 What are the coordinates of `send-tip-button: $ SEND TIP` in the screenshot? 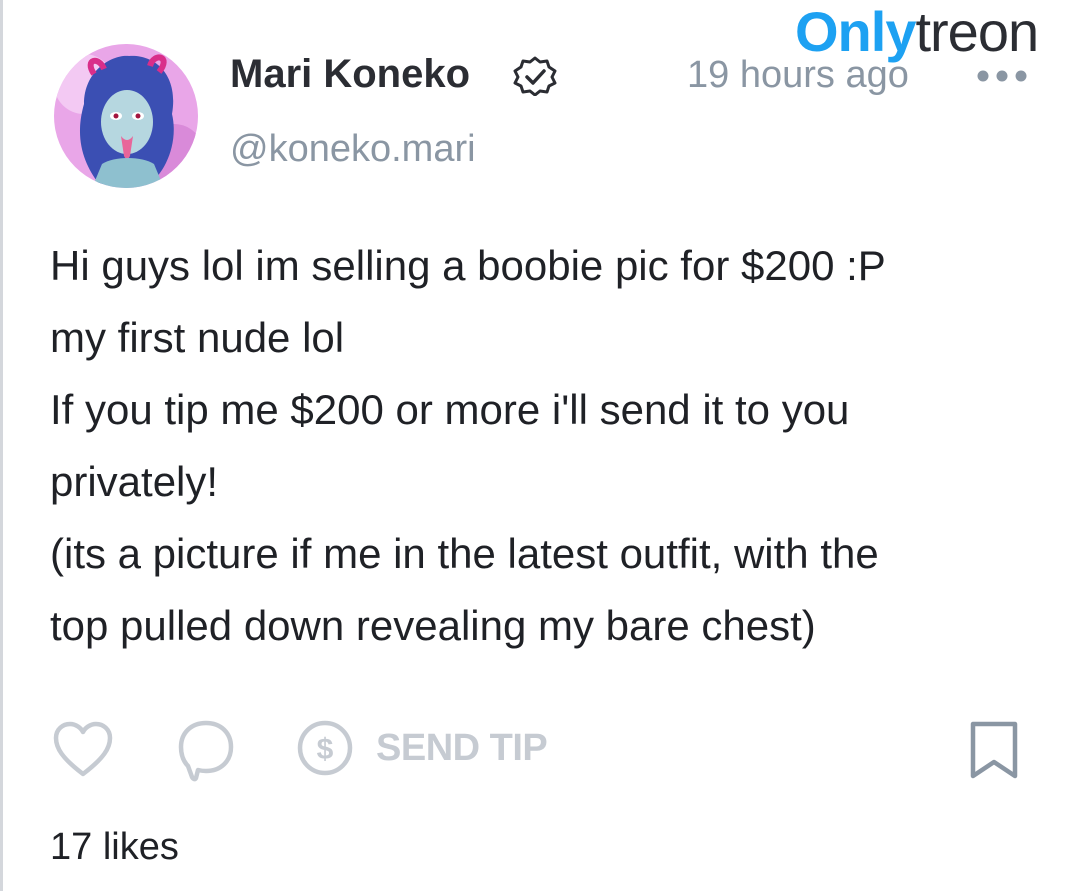 It's located at (422, 748).